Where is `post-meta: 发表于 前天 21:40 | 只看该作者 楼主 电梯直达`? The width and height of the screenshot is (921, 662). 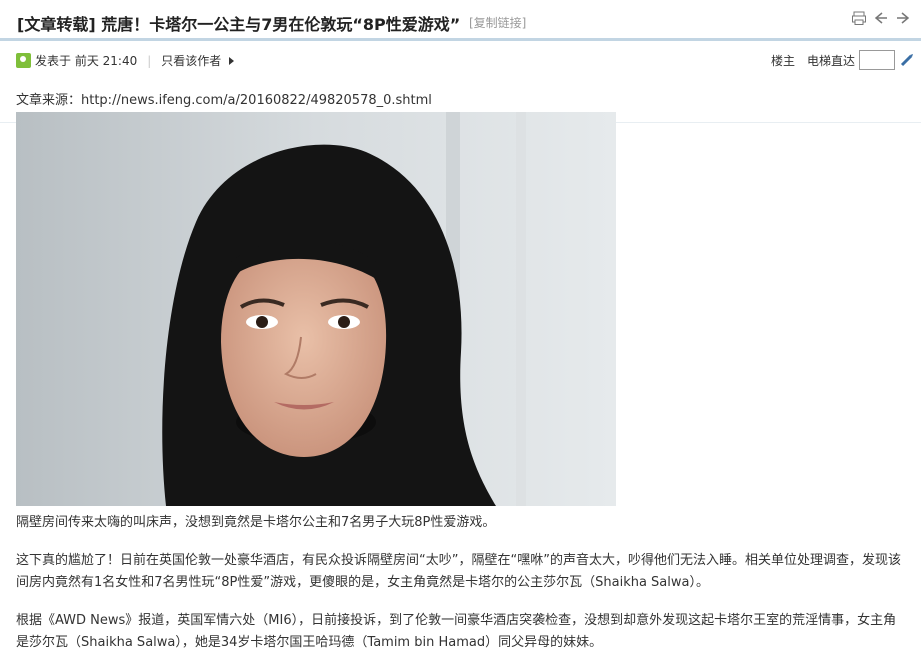 post-meta: 发表于 前天 21:40 | 只看该作者 楼主 电梯直达 is located at coordinates (460, 83).